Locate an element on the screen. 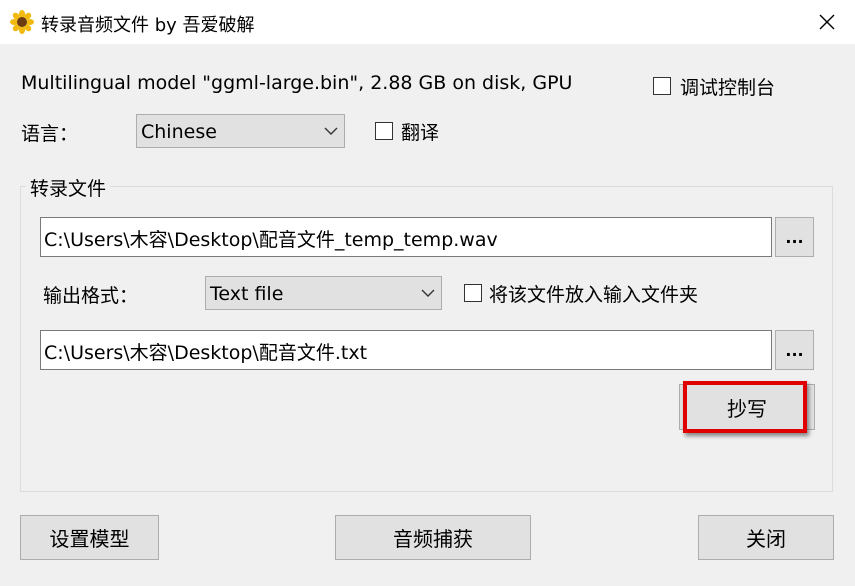 The image size is (855, 586). sunflower-icon is located at coordinates (22, 22).